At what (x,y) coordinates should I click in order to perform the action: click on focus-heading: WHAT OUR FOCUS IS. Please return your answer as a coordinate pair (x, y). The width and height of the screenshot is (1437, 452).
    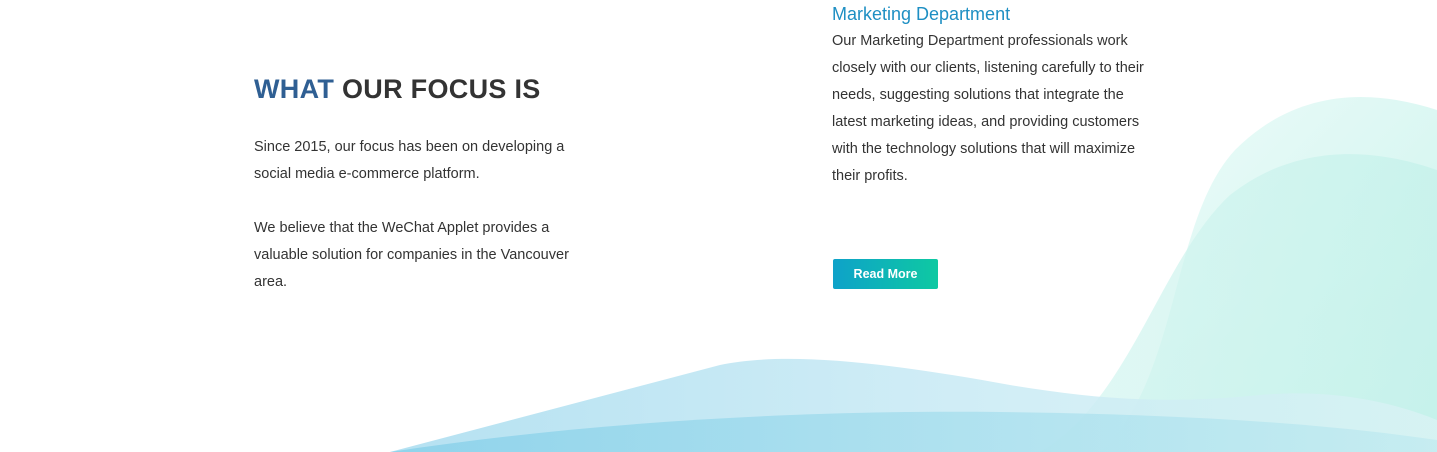
    Looking at the image, I should click on (419, 89).